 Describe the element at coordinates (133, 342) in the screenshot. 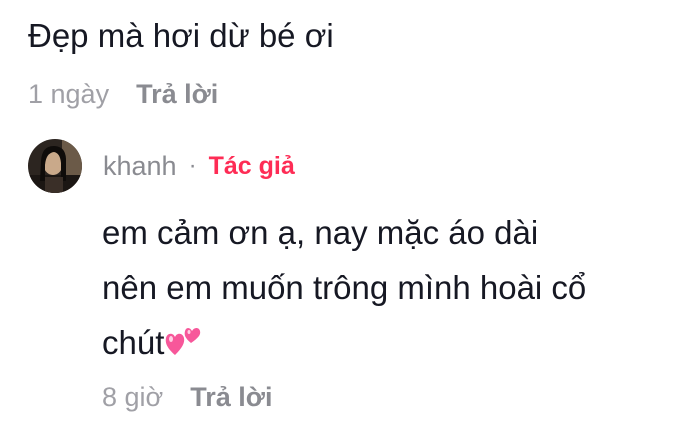

I see `reply-line-text: chút` at that location.